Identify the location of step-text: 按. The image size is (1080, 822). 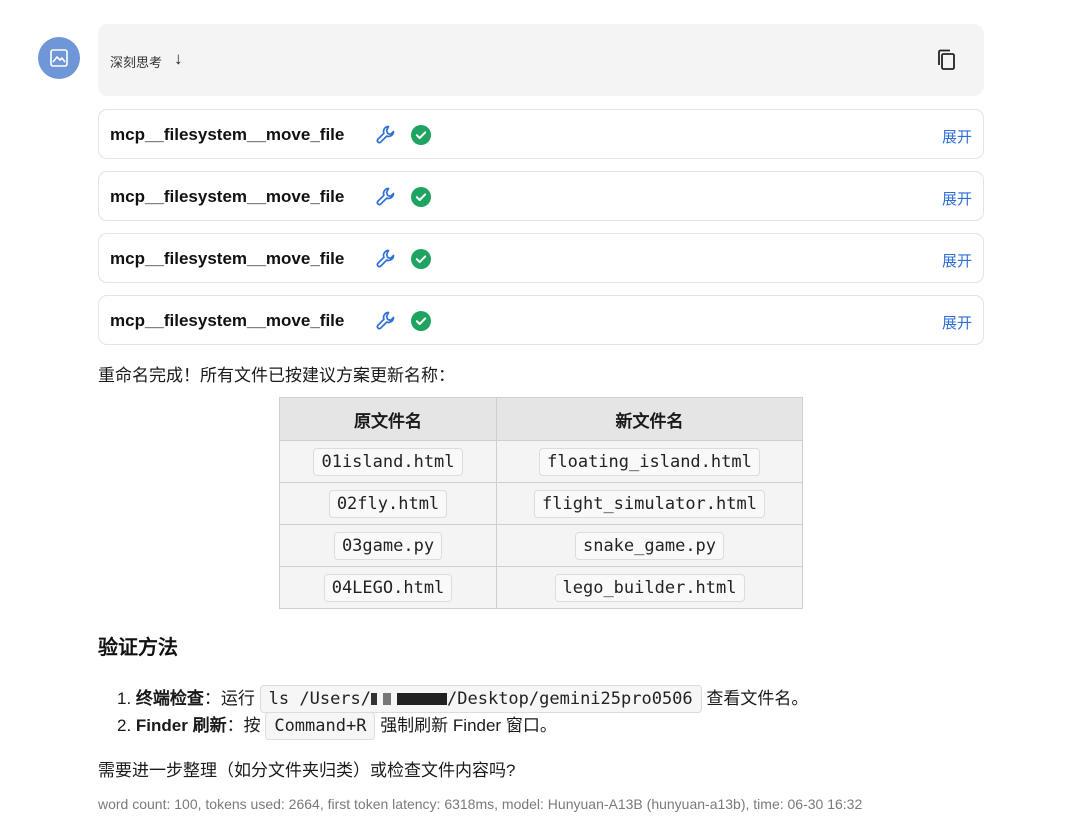
(252, 725).